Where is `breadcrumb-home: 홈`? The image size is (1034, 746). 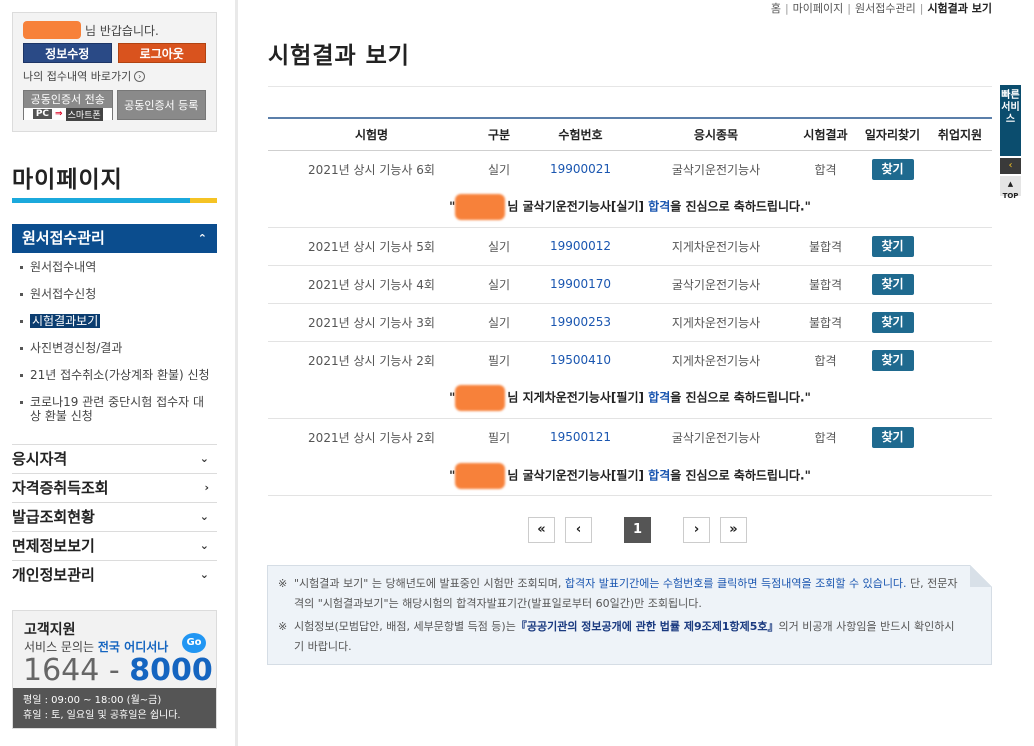 breadcrumb-home: 홈 is located at coordinates (776, 8).